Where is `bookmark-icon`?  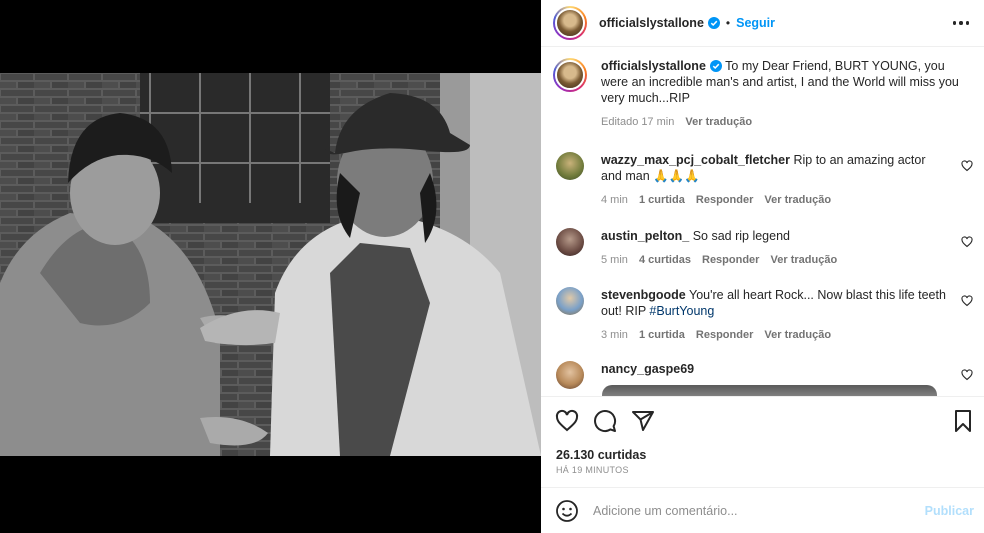 bookmark-icon is located at coordinates (963, 421).